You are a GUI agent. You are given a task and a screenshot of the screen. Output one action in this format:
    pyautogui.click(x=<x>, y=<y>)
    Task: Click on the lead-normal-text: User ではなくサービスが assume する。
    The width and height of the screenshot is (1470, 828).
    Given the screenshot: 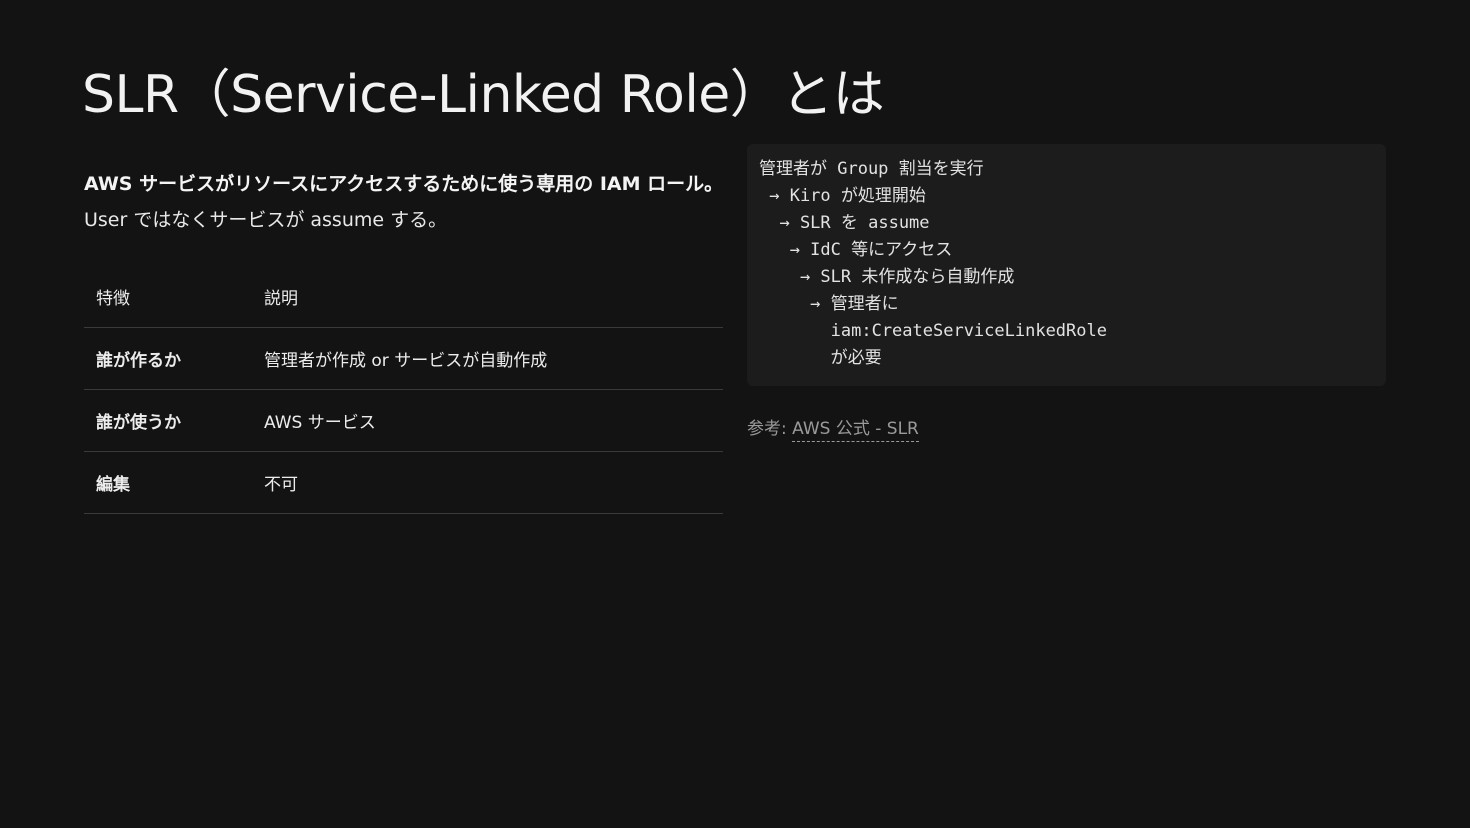 What is the action you would take?
    pyautogui.click(x=266, y=220)
    